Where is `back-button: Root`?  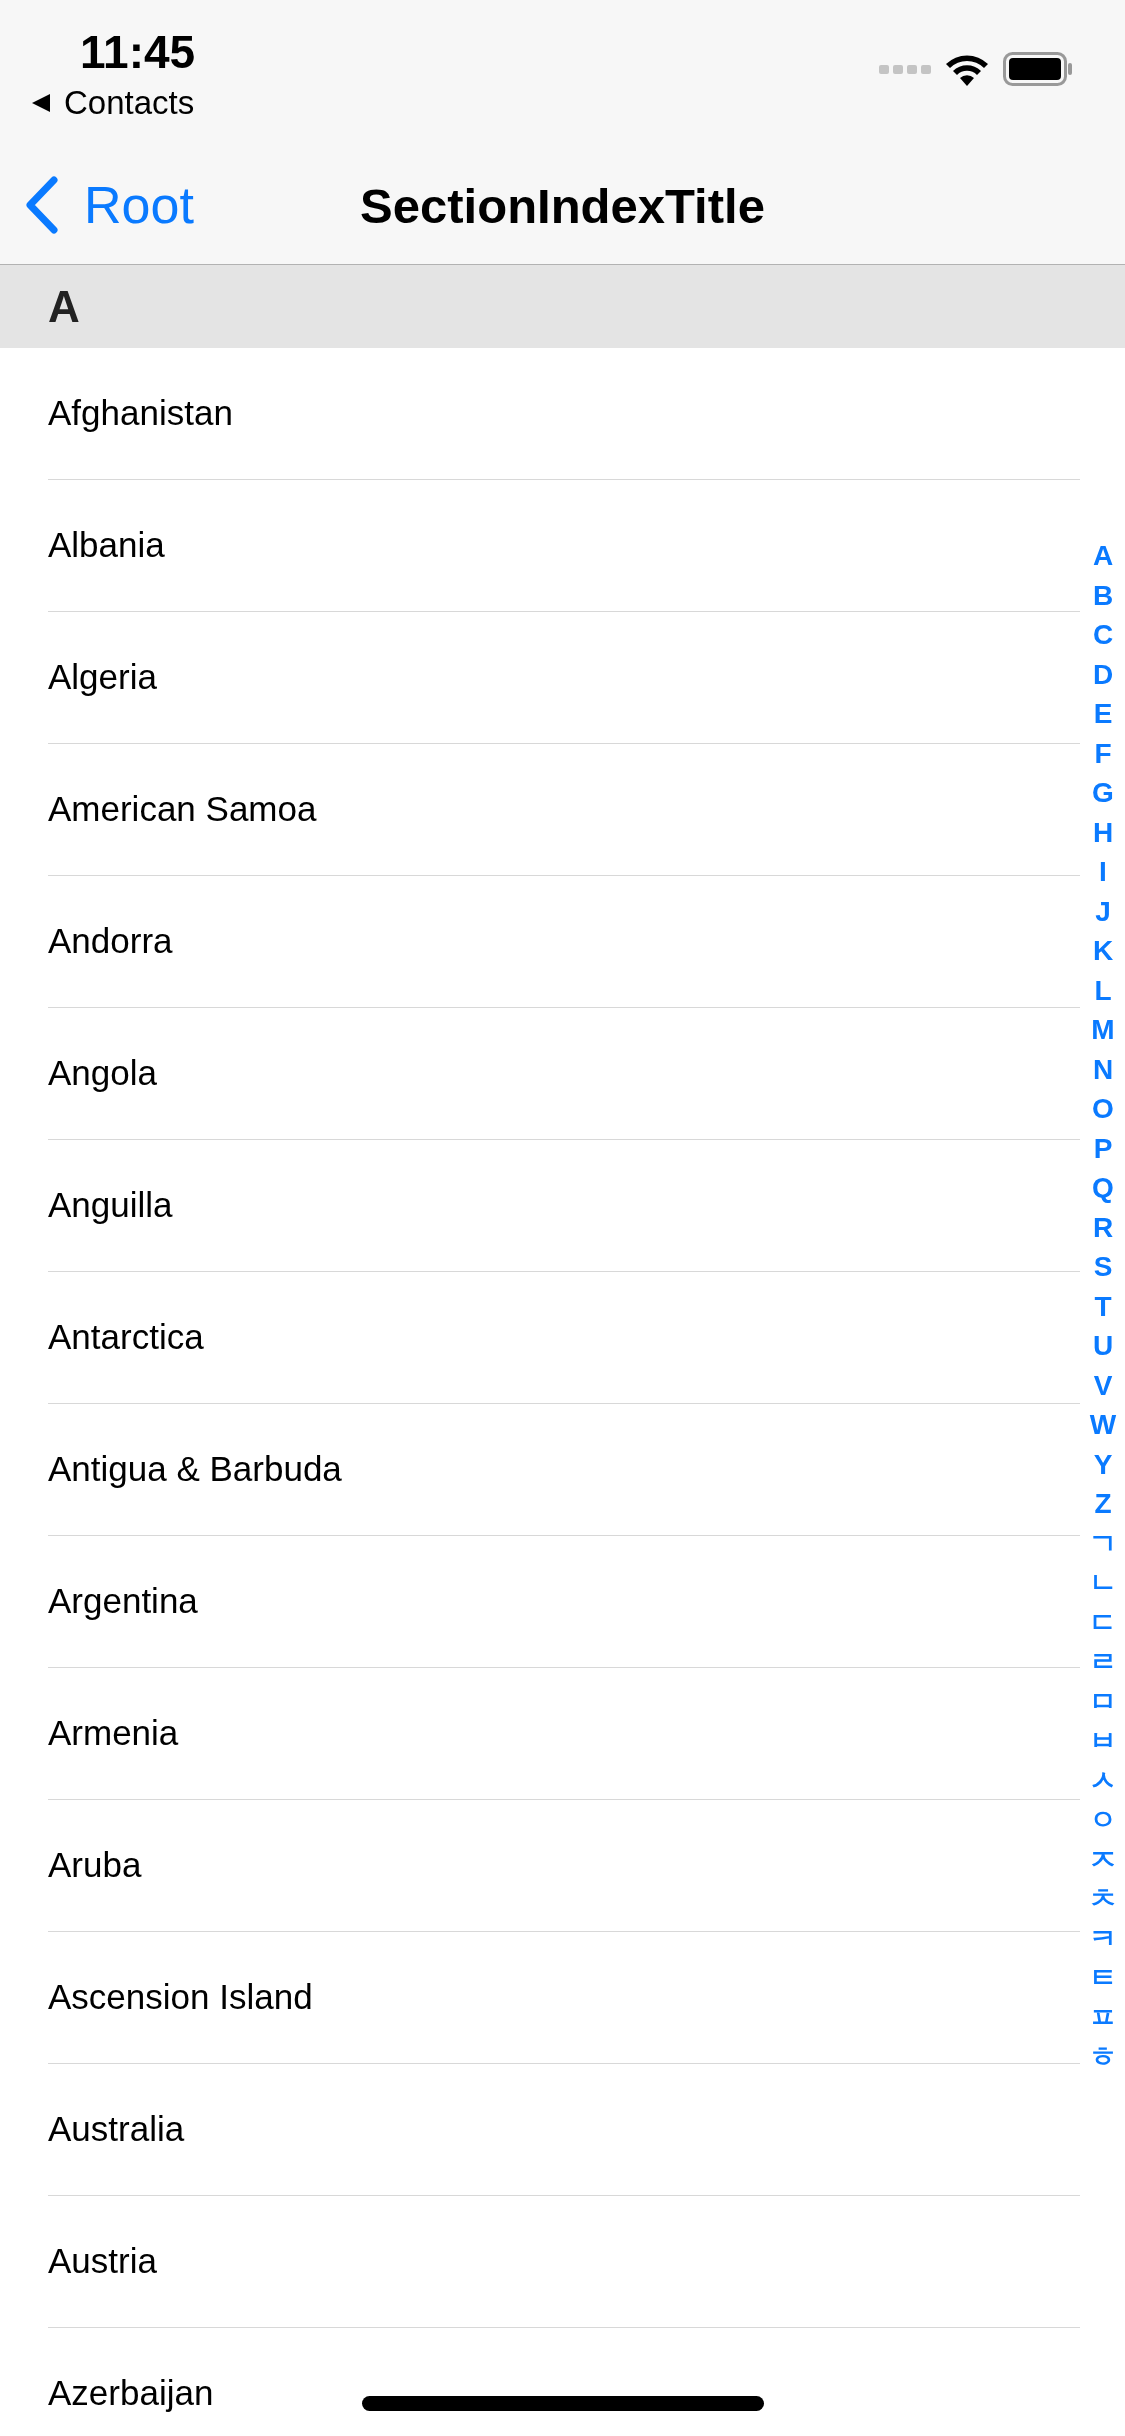
back-button: Root is located at coordinates (109, 205).